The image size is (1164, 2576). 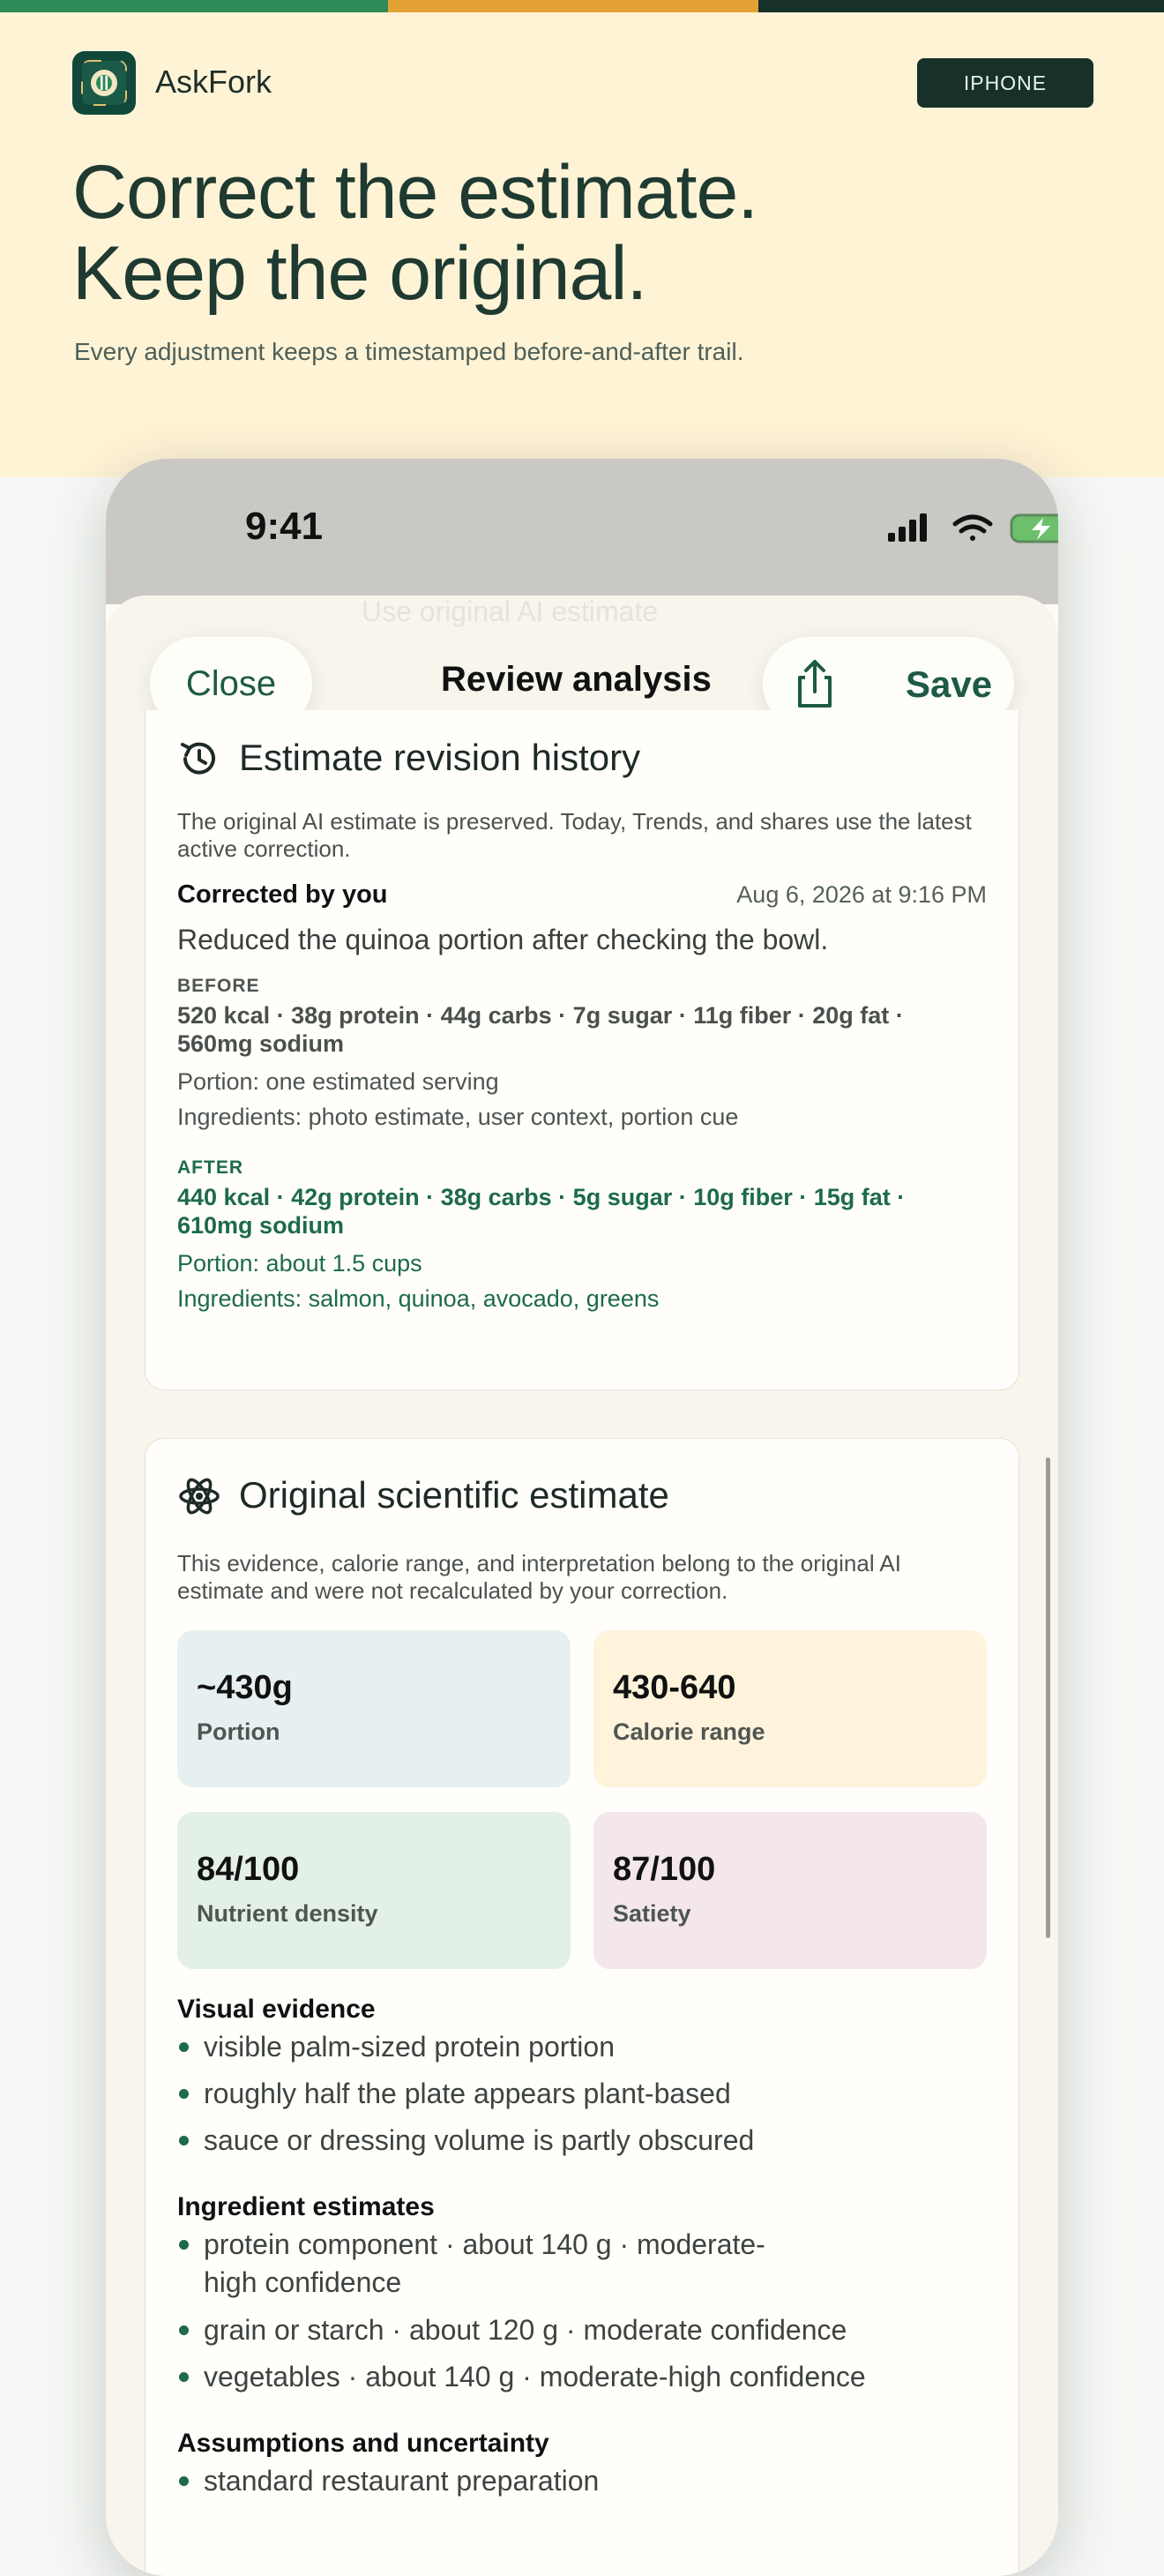 What do you see at coordinates (359, 273) in the screenshot?
I see `headline-line-2: Keep the original.` at bounding box center [359, 273].